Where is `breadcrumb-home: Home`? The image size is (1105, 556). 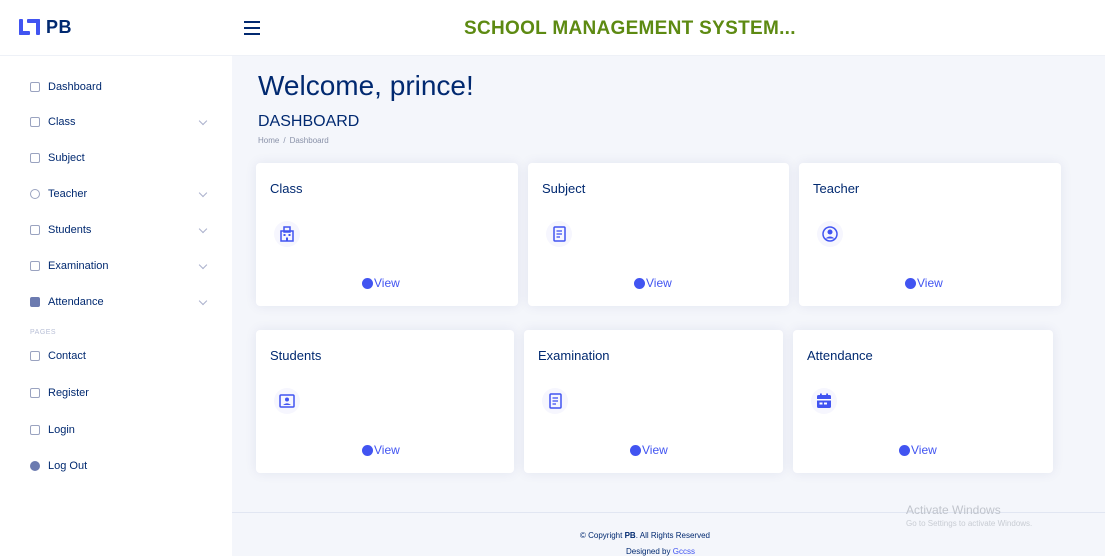 breadcrumb-home: Home is located at coordinates (268, 140).